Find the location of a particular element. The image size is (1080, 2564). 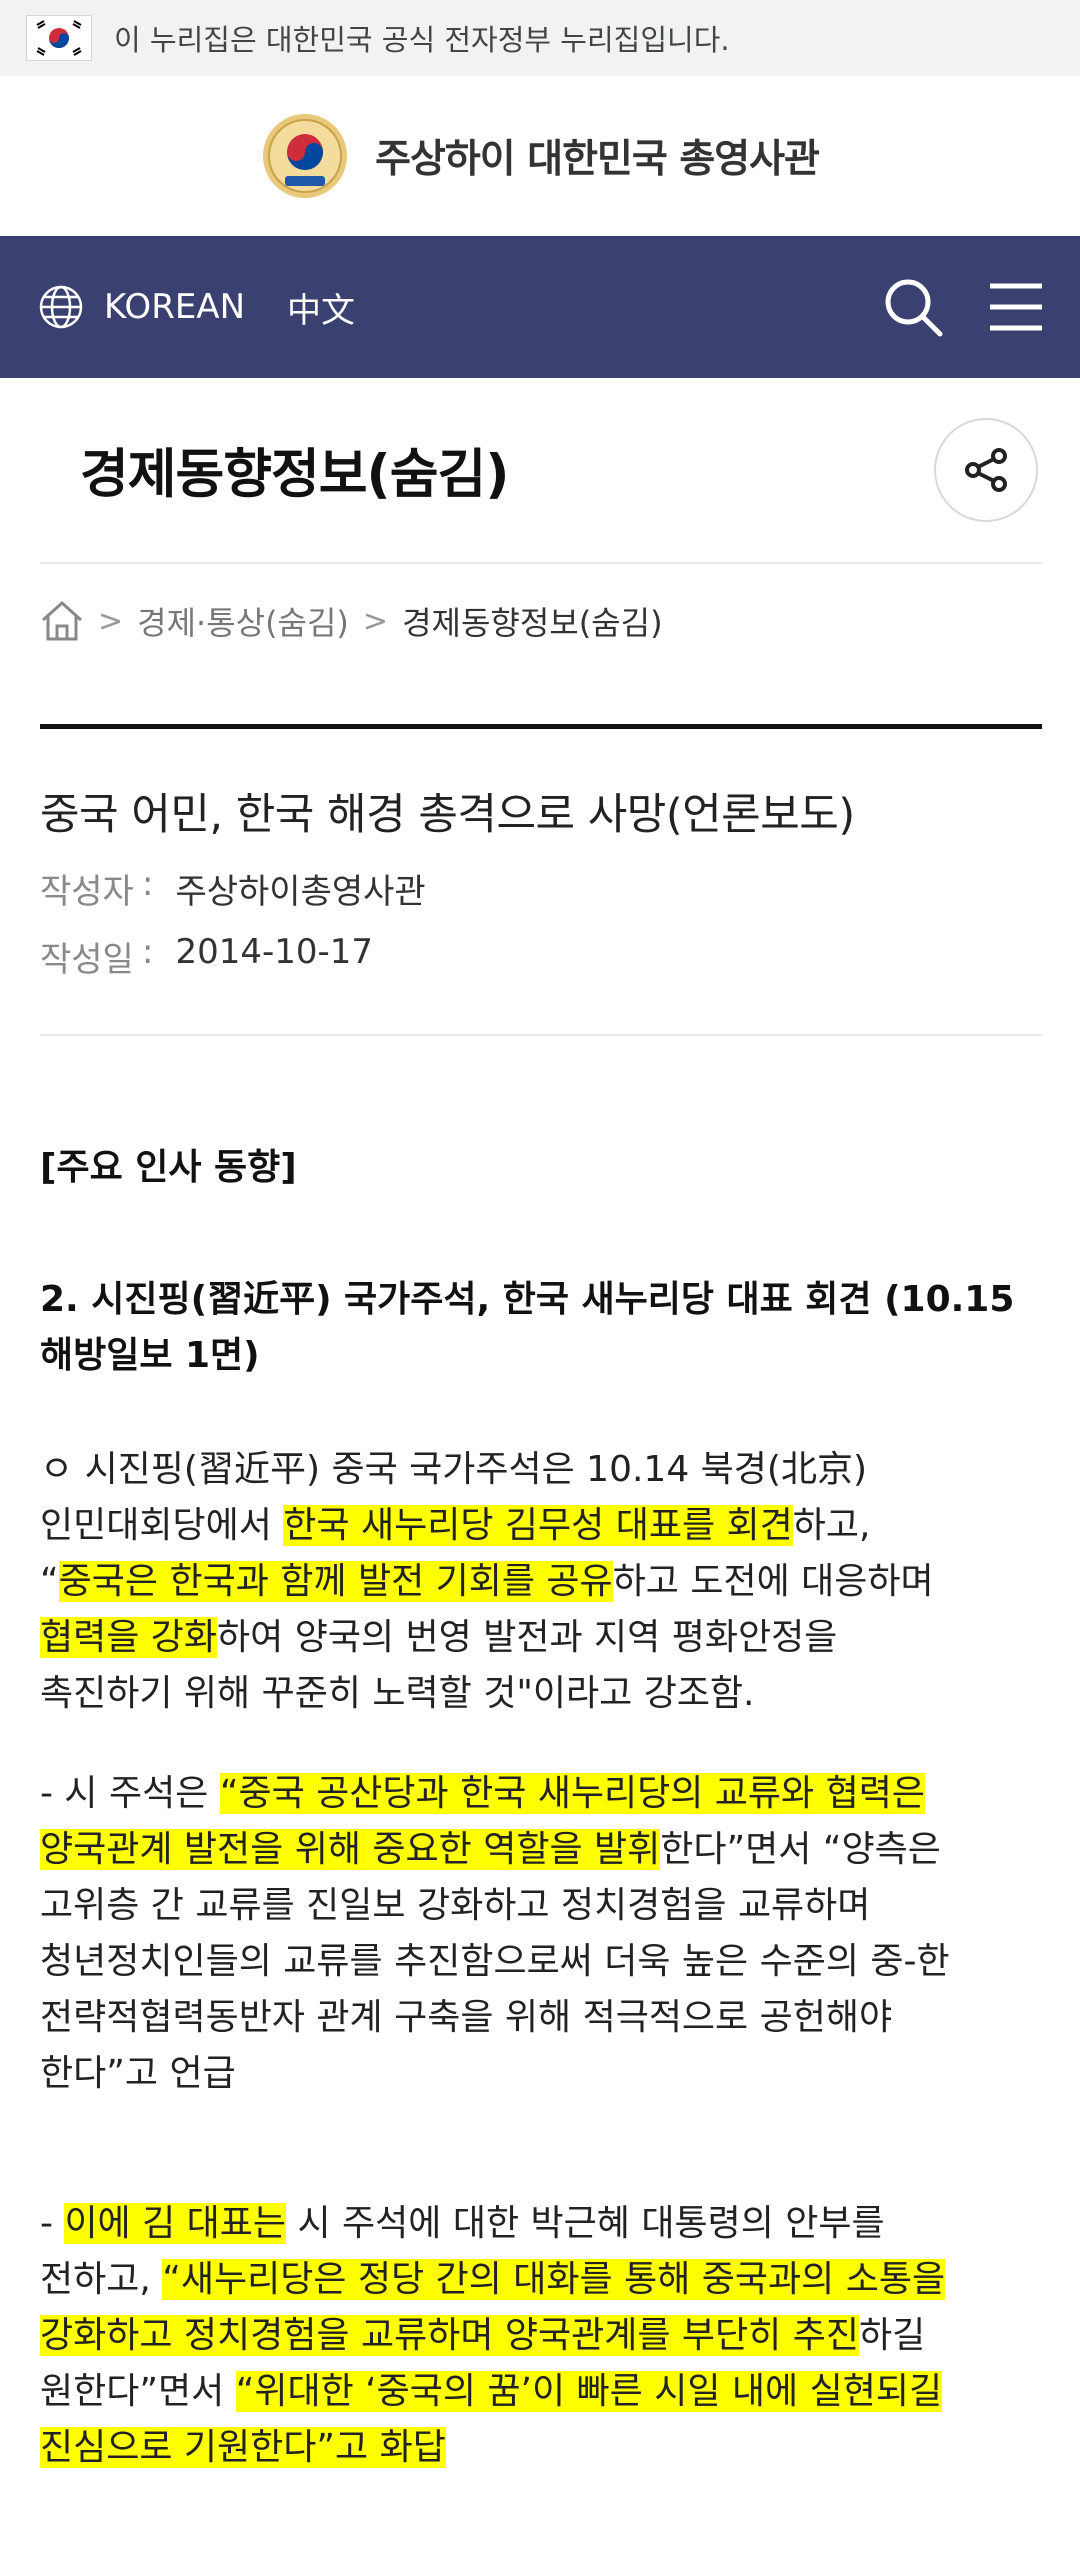

globe-icon is located at coordinates (61, 307).